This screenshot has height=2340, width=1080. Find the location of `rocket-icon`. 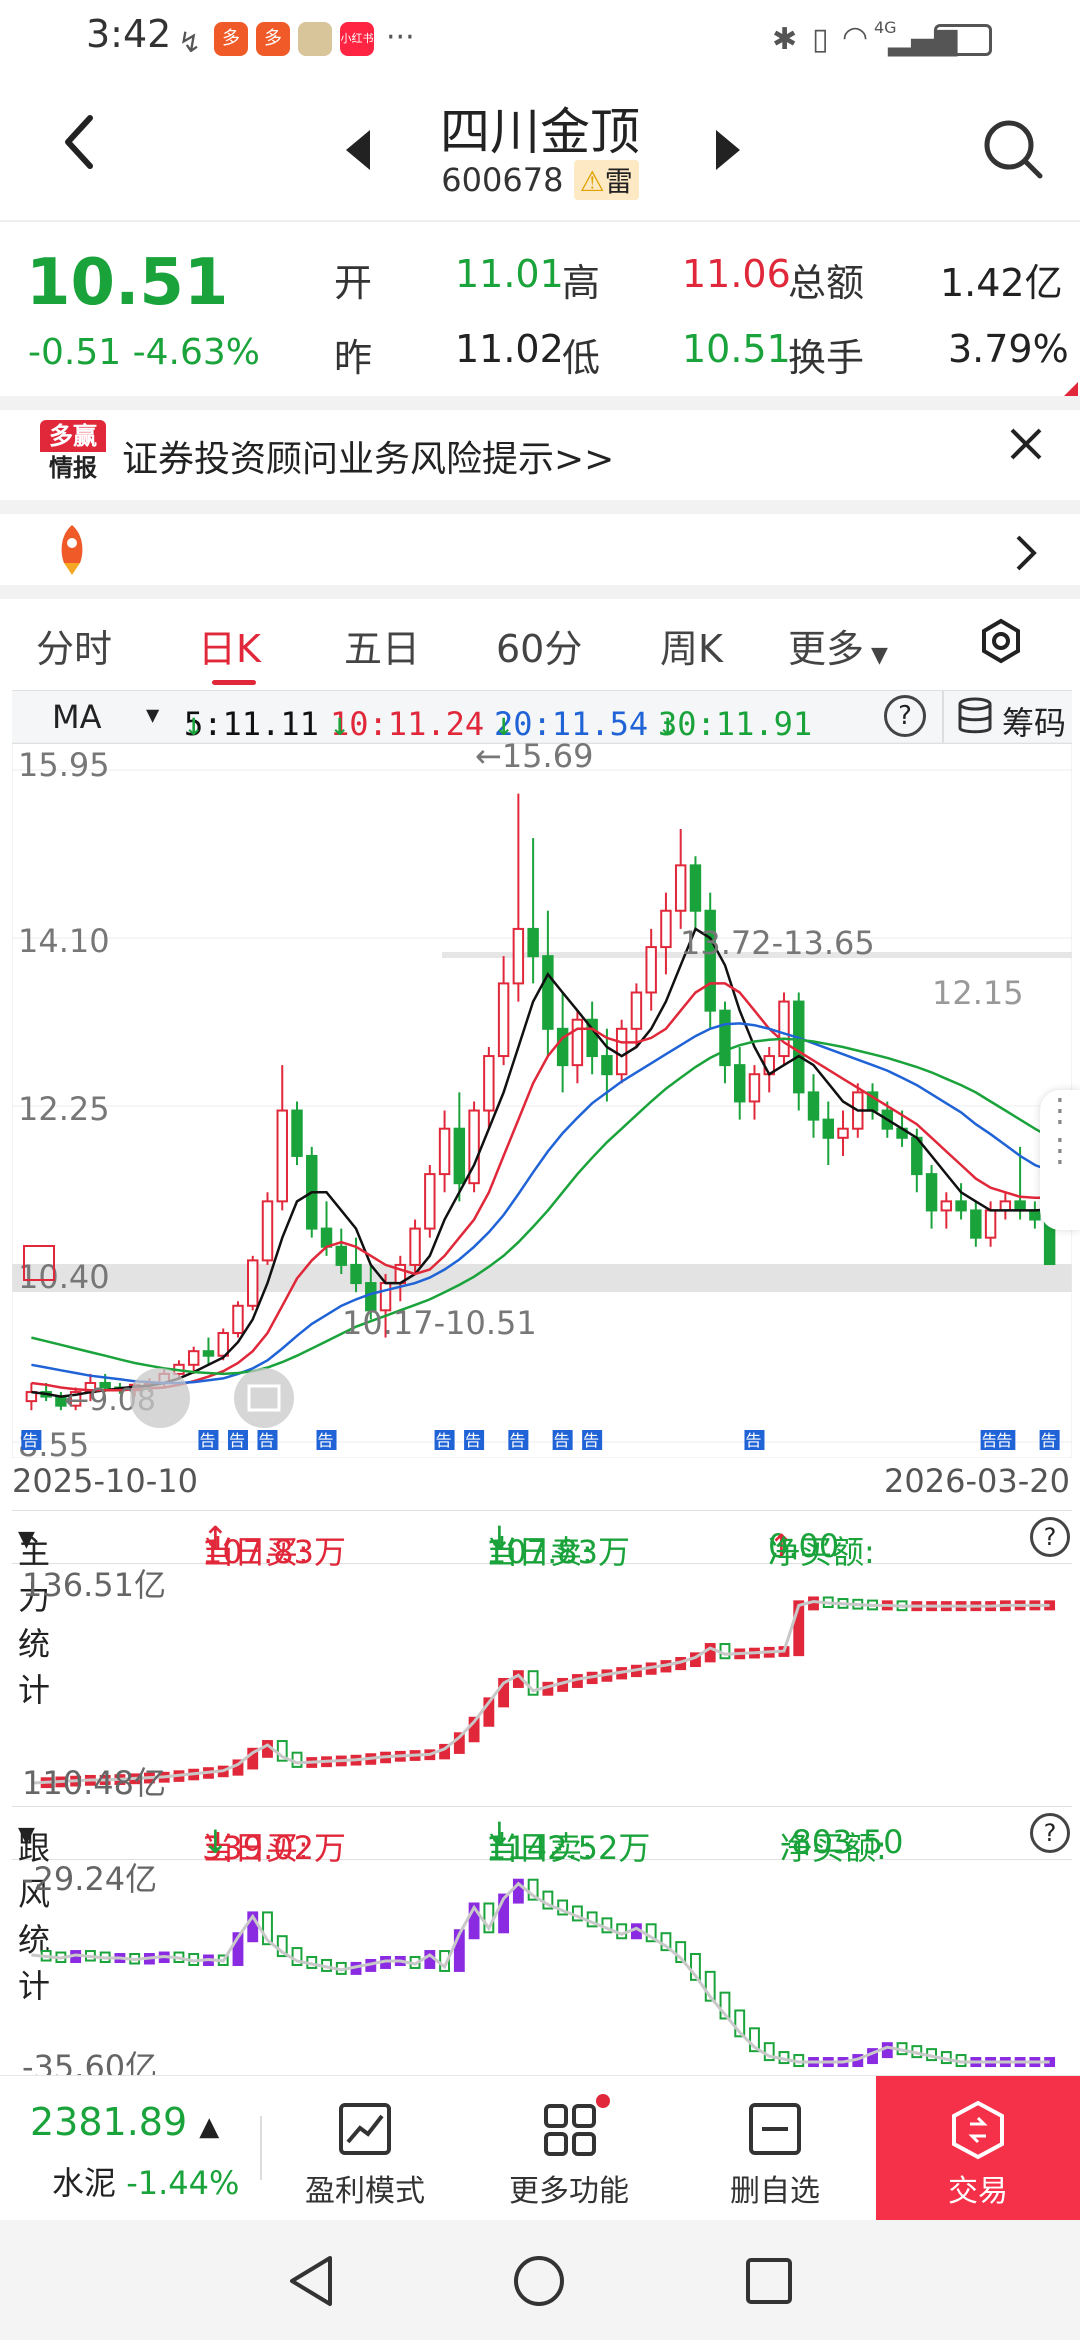

rocket-icon is located at coordinates (72, 552).